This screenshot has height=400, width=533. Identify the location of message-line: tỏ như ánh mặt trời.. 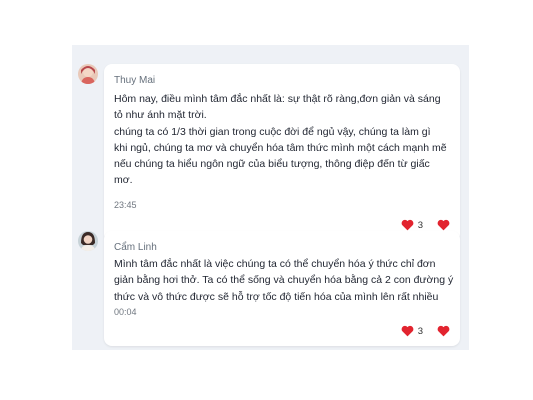
(160, 115).